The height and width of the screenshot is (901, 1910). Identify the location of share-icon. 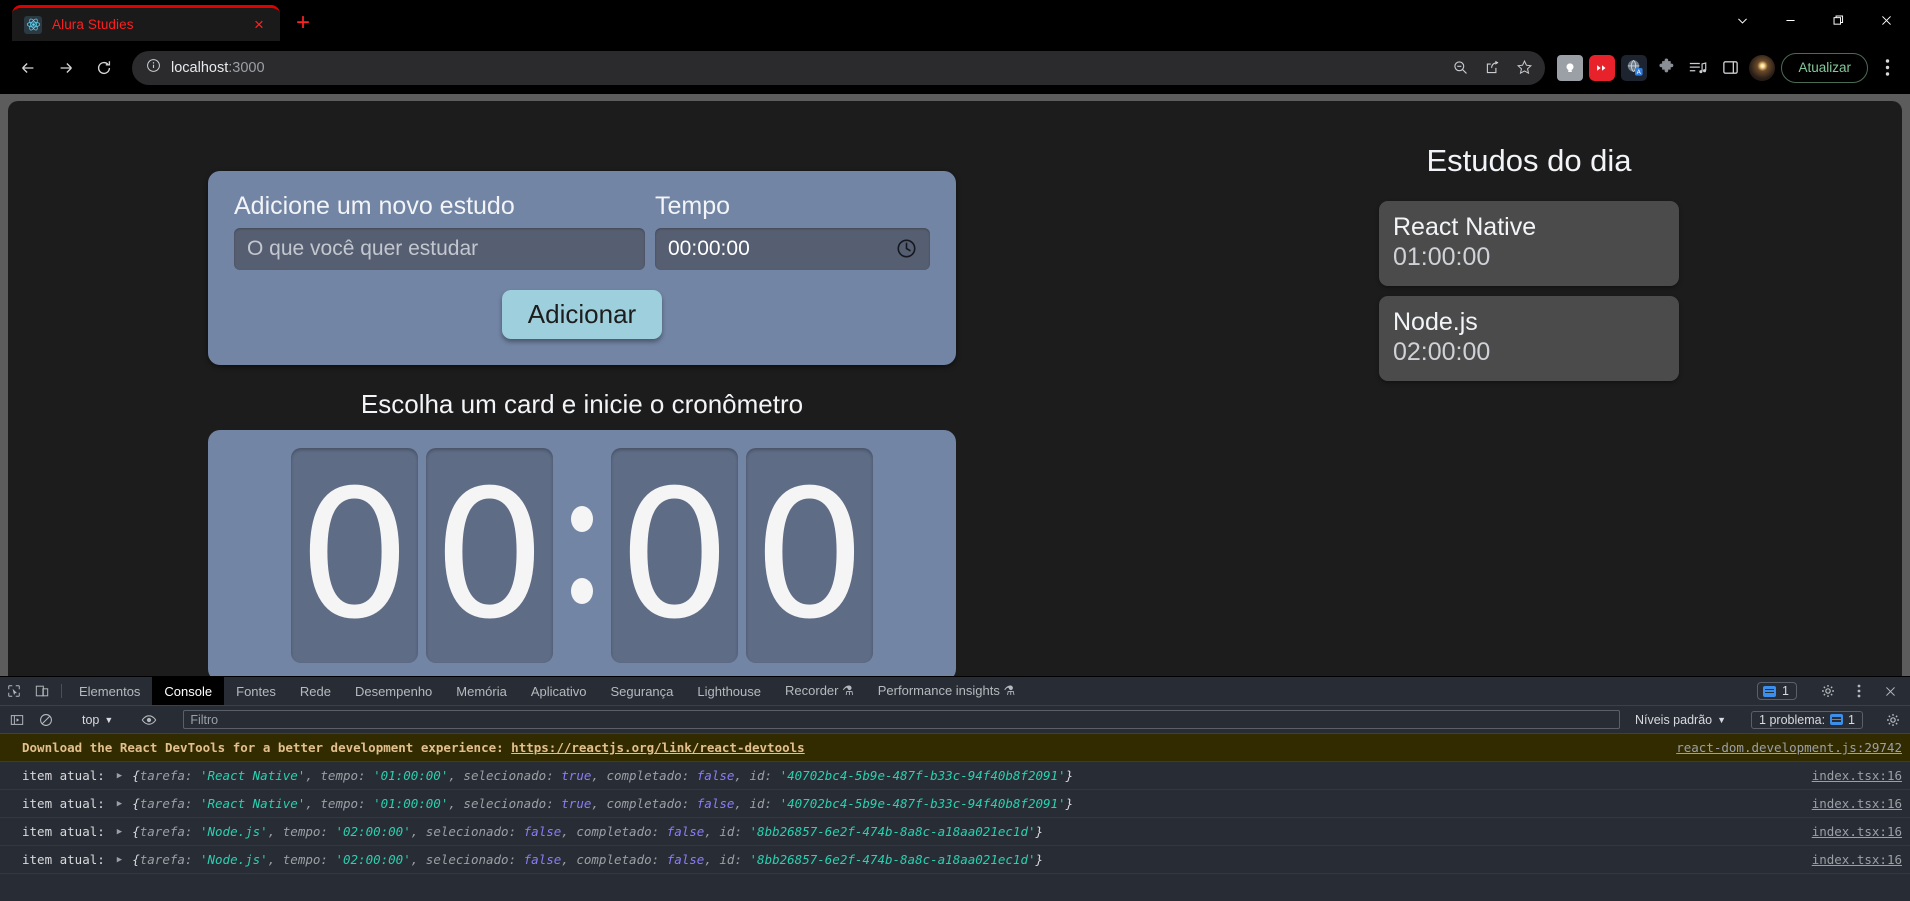
(1492, 68).